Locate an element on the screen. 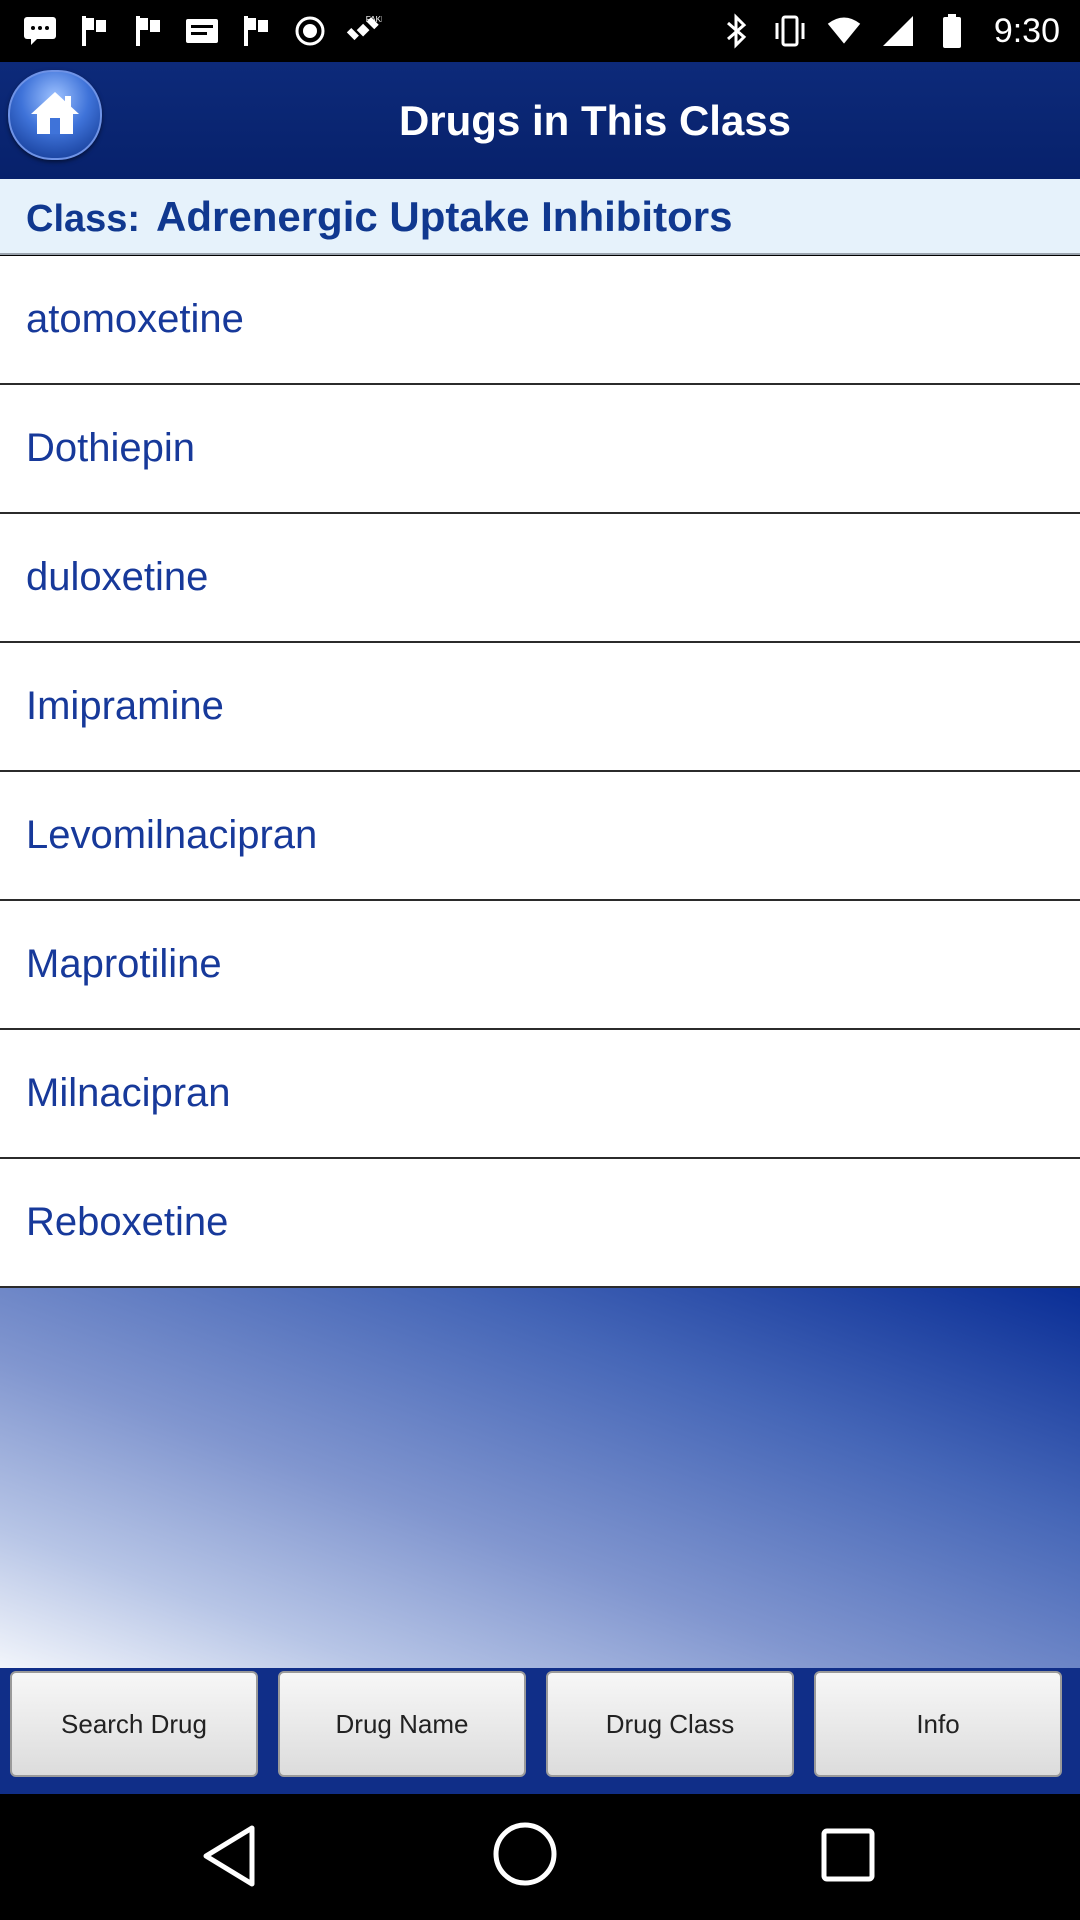 The height and width of the screenshot is (1920, 1080). list-item: Milnacipran is located at coordinates (540, 1094).